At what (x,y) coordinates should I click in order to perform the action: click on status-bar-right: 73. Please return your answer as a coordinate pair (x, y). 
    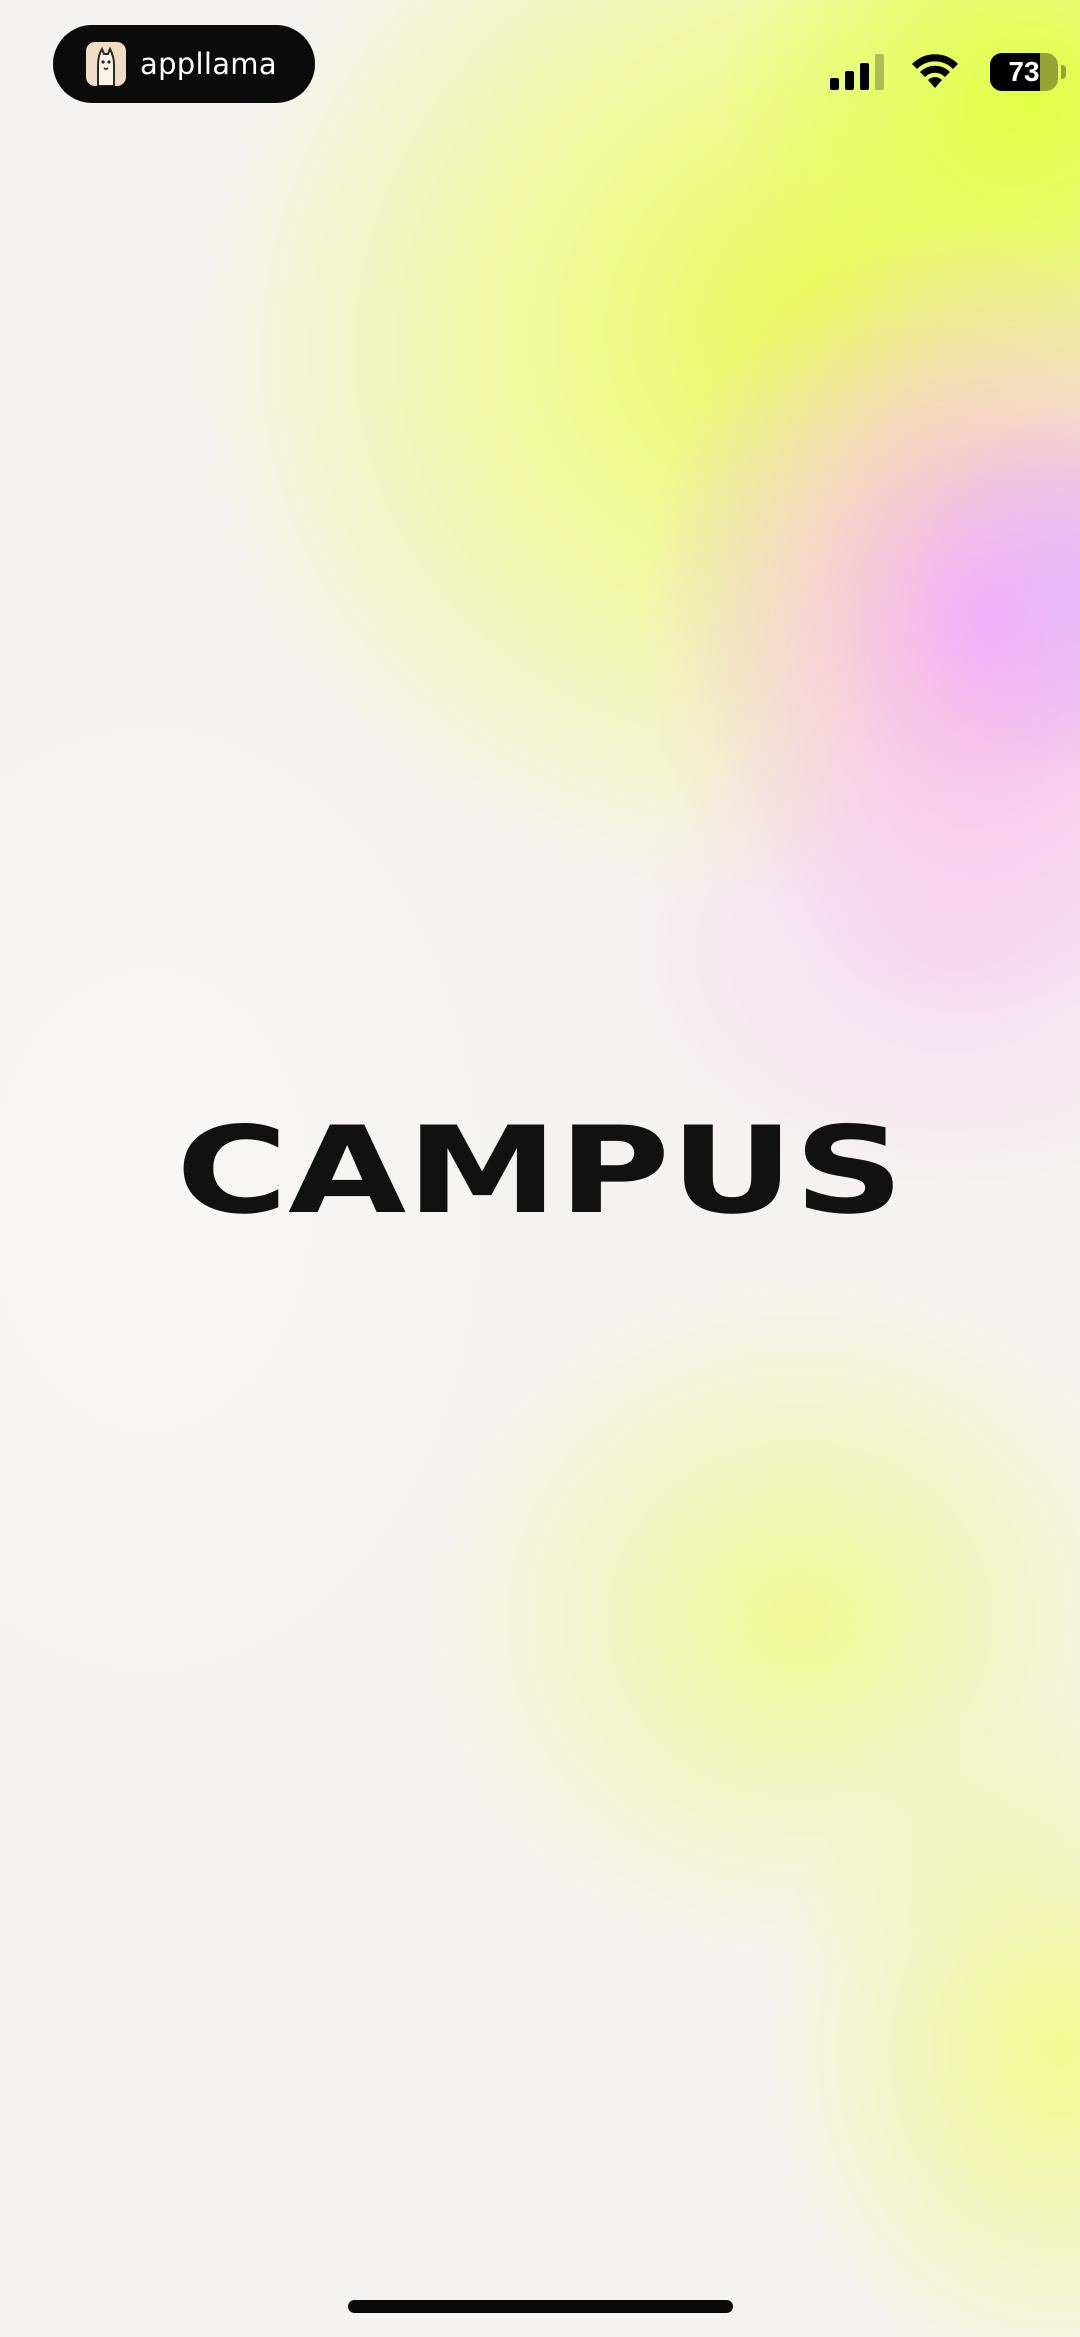
    Looking at the image, I should click on (930, 70).